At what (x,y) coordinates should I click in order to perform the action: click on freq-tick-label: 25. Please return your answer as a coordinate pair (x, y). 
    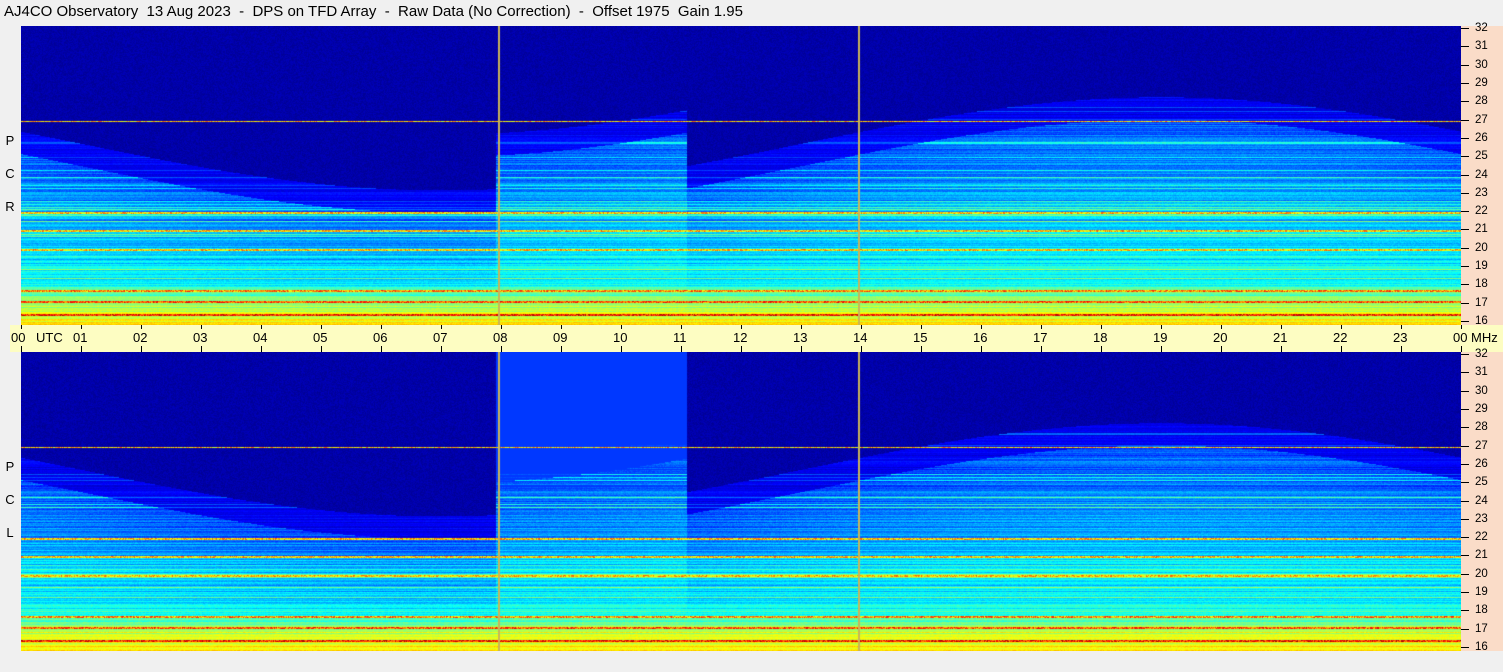
    Looking at the image, I should click on (1481, 156).